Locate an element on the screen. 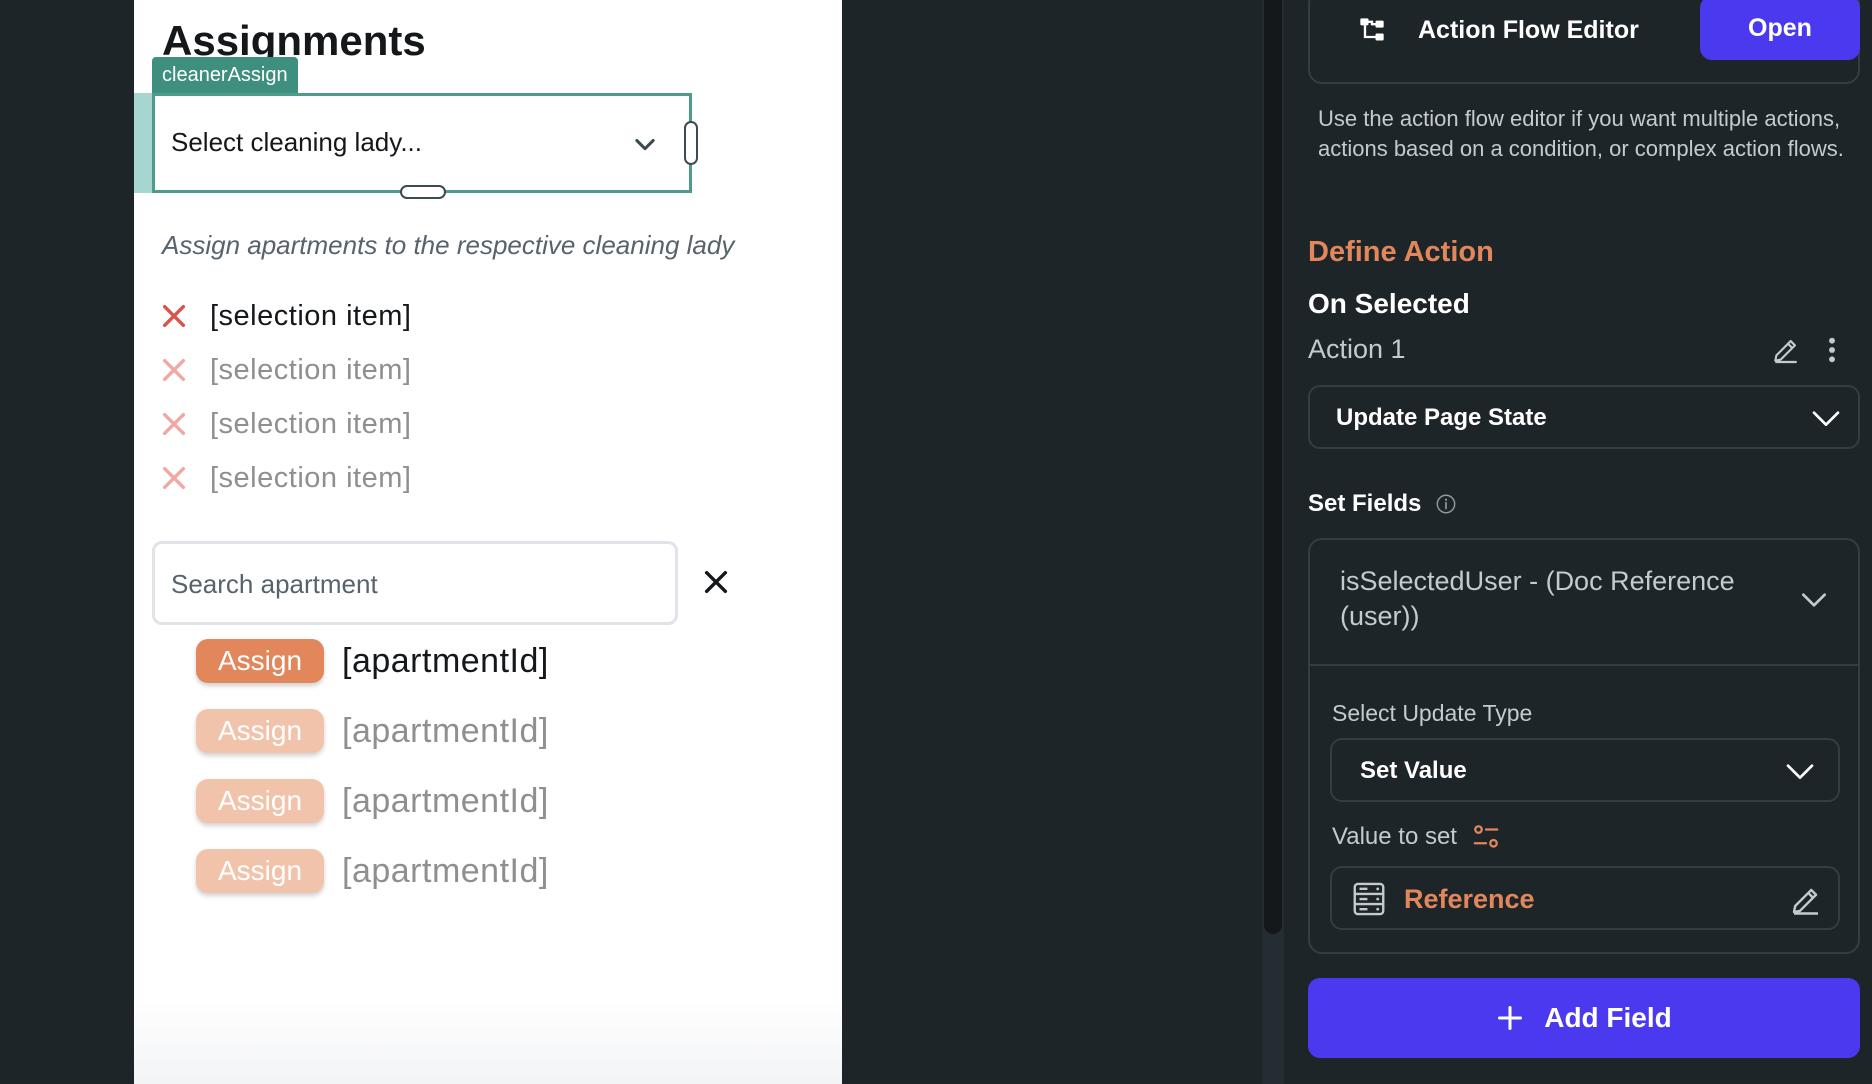 This screenshot has height=1084, width=1872. set-fields-text: Set Fields is located at coordinates (1365, 503).